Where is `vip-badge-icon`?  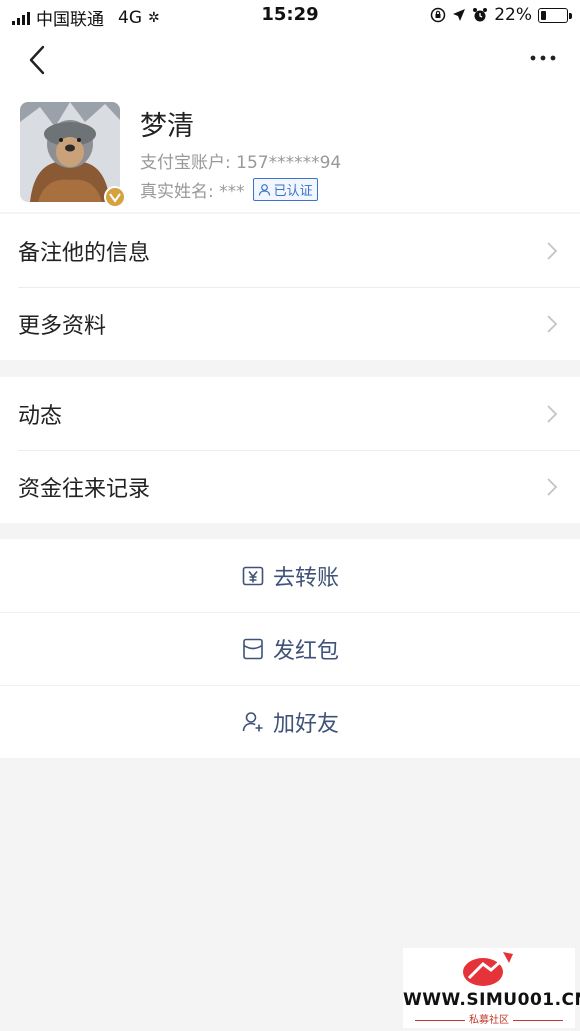
vip-badge-icon is located at coordinates (115, 197).